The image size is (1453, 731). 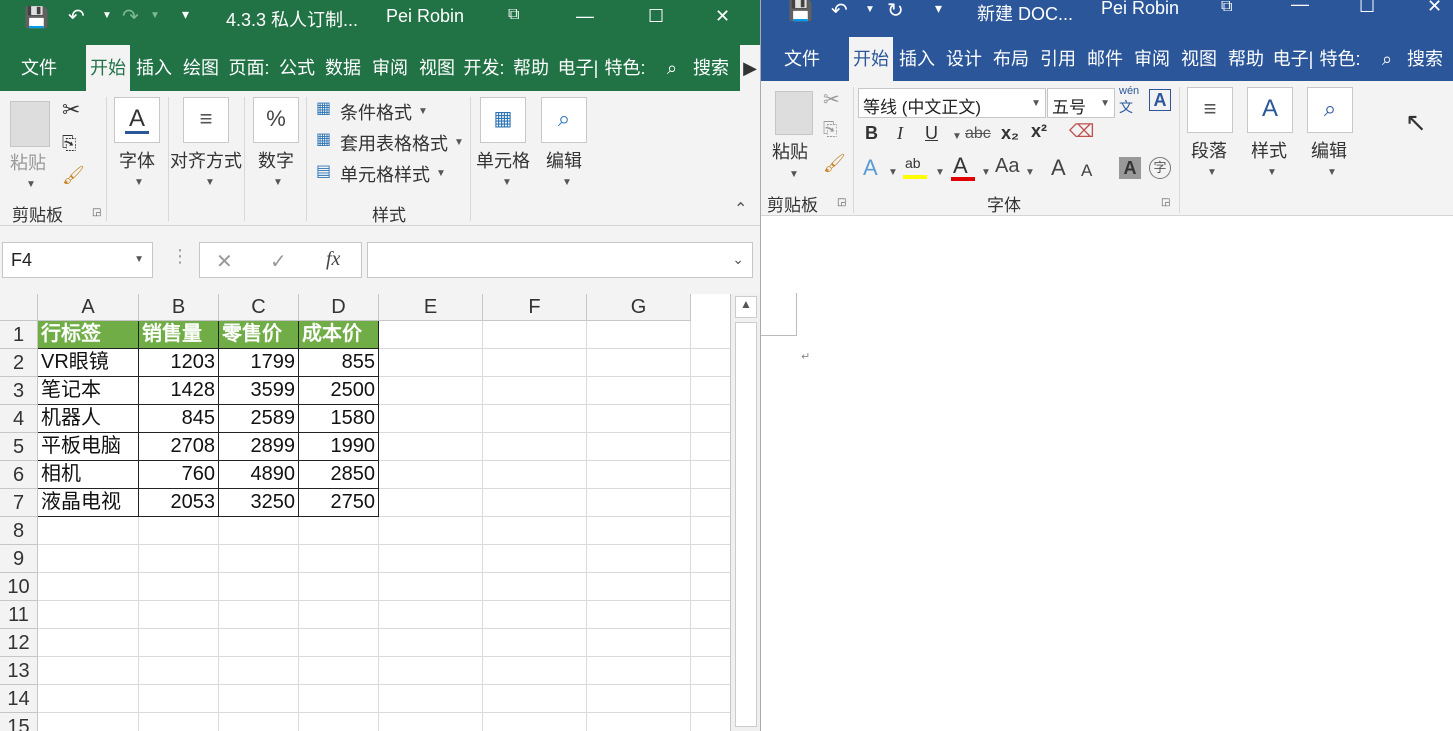 What do you see at coordinates (139, 182) in the screenshot?
I see `font-dropdown-icon: ▼` at bounding box center [139, 182].